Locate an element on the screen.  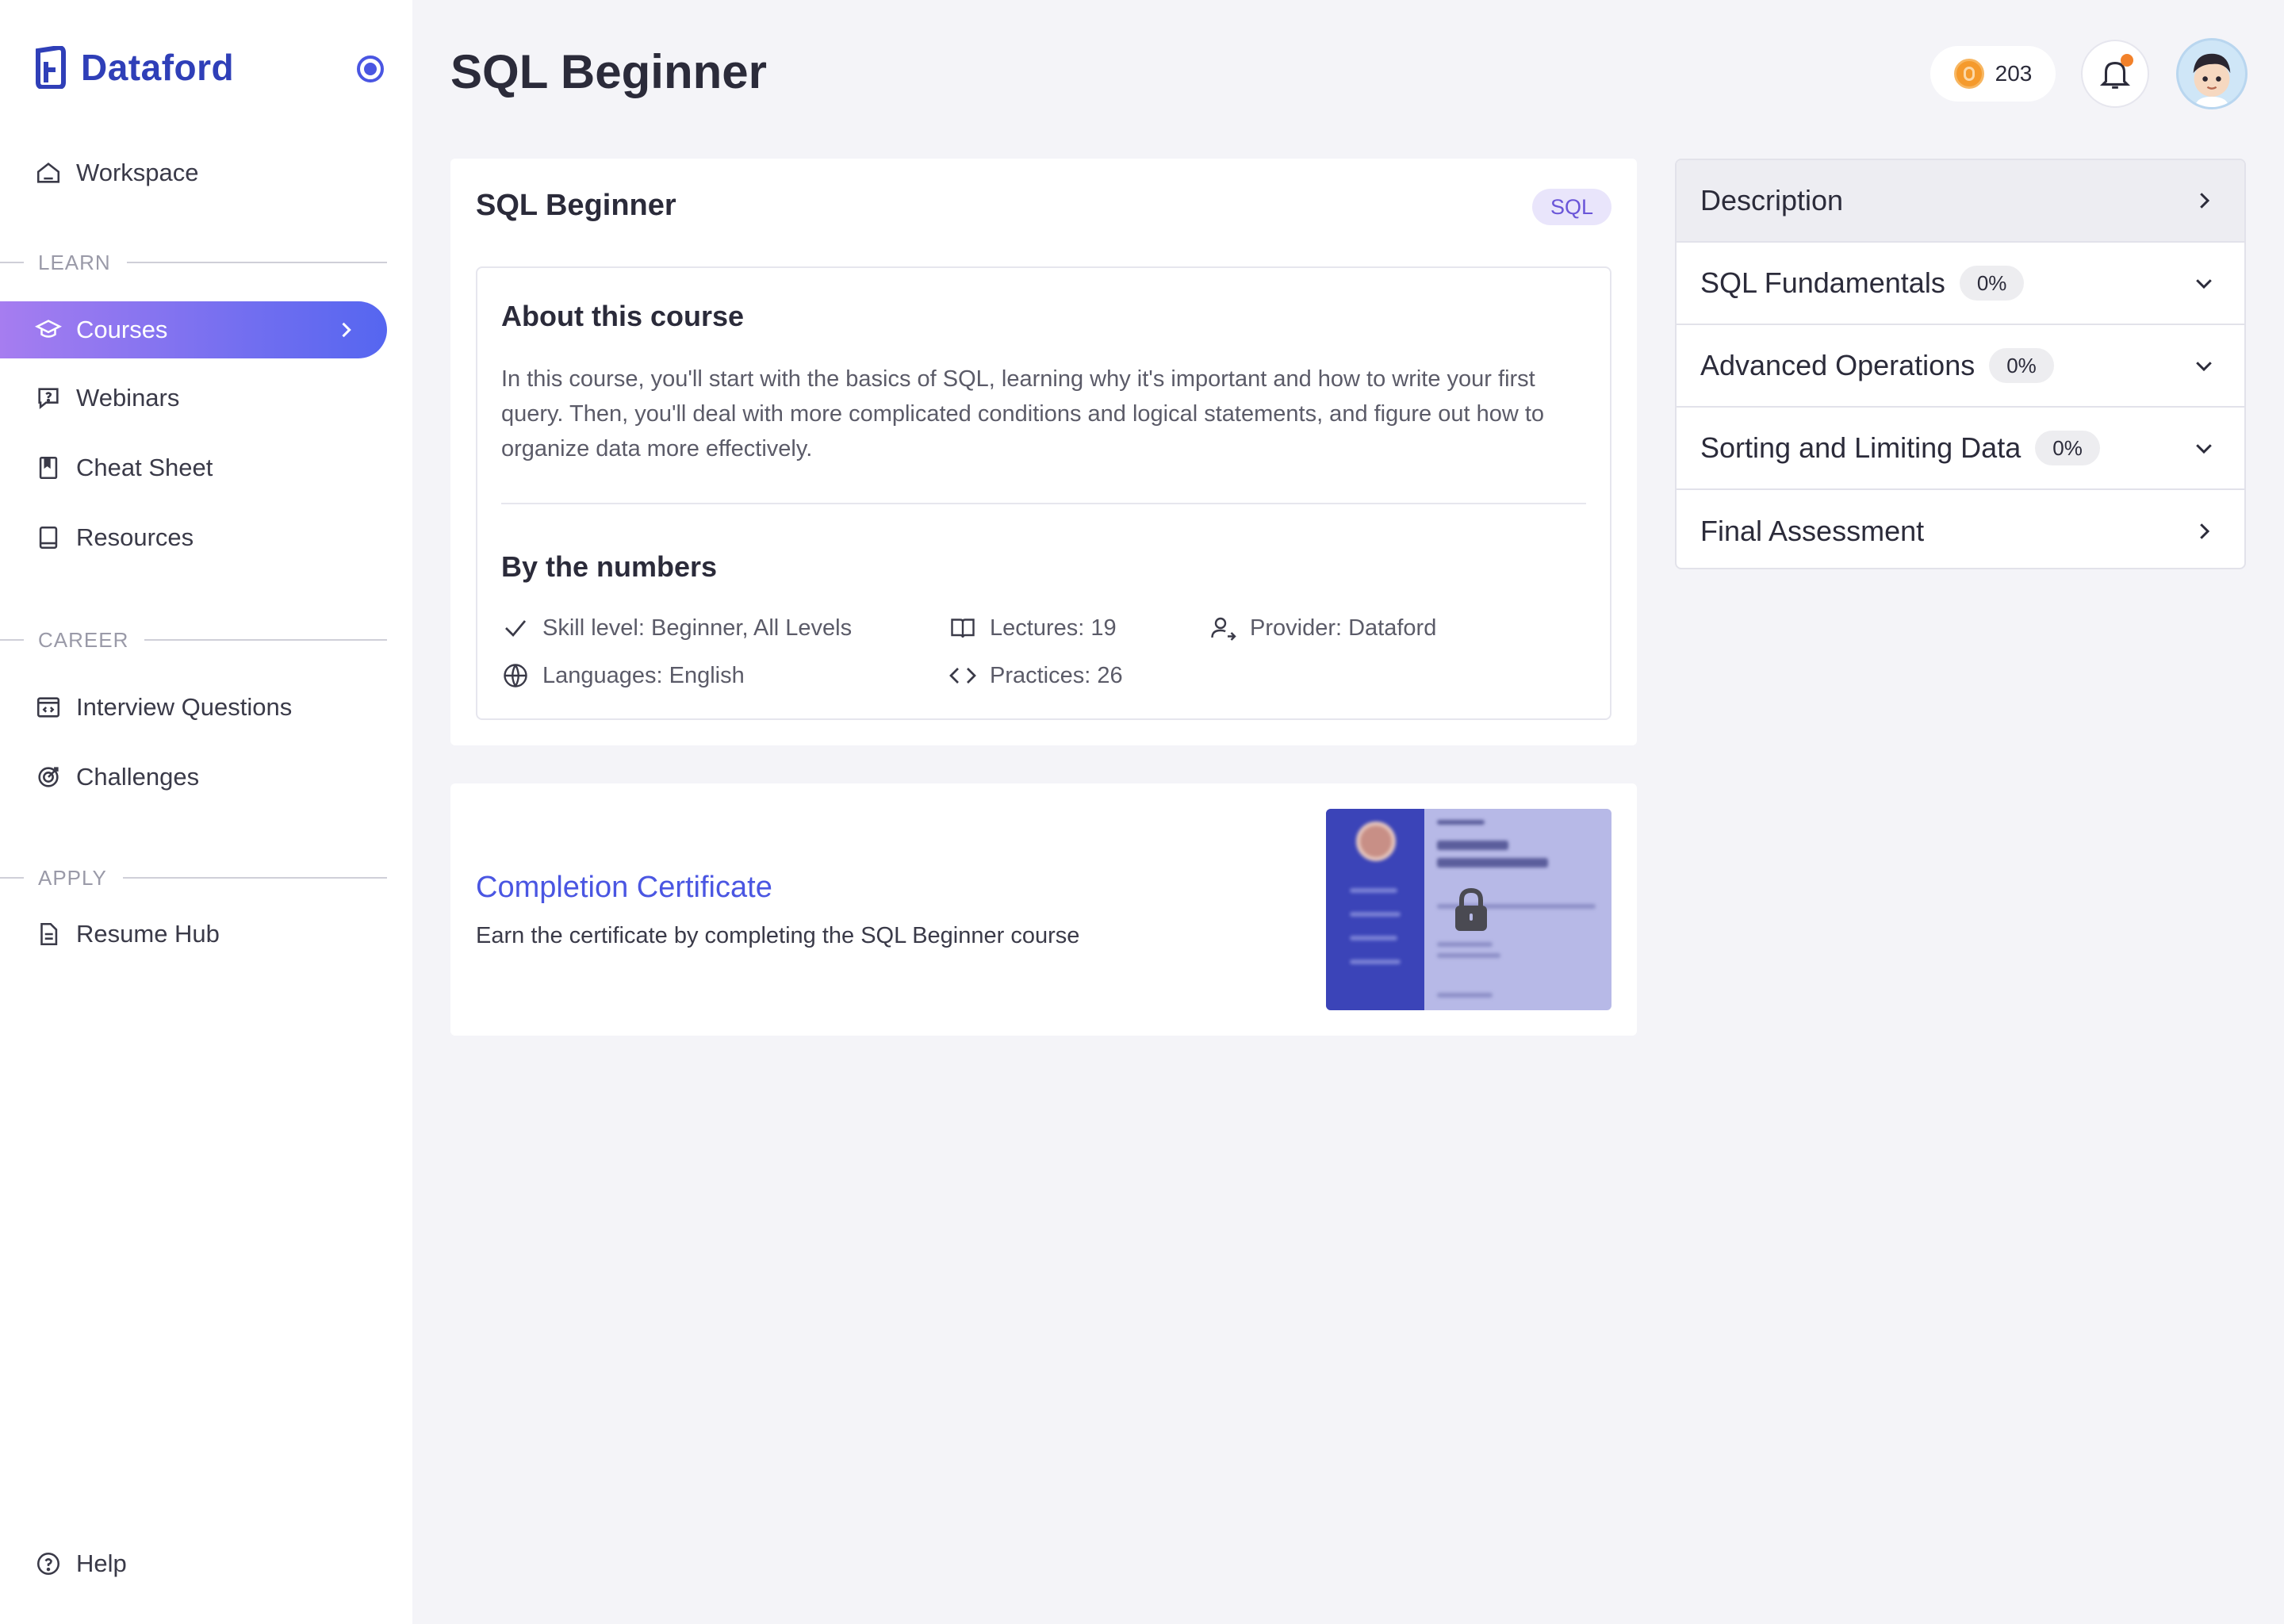
sidebar-item-cheat-sheet: Cheat Sheet is located at coordinates (193, 468).